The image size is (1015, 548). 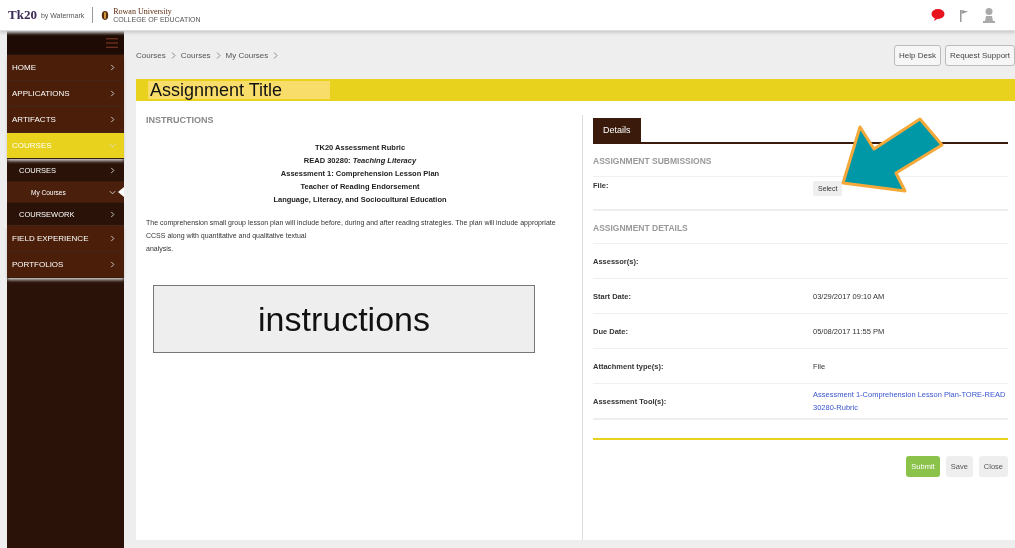 What do you see at coordinates (22, 15) in the screenshot?
I see `brand-logo: Tk20` at bounding box center [22, 15].